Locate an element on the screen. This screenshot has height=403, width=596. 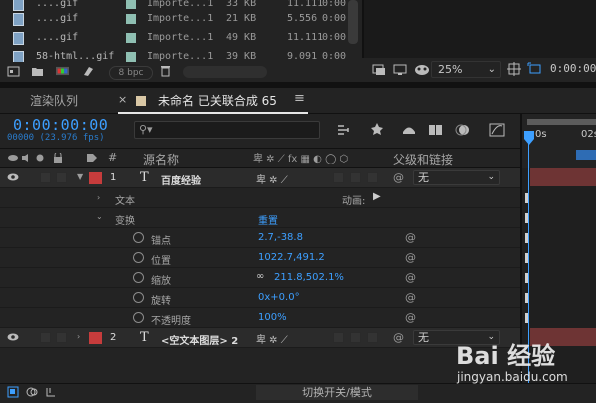
property-row: 锚点 2.7,-38.8 @ is located at coordinates (260, 238).